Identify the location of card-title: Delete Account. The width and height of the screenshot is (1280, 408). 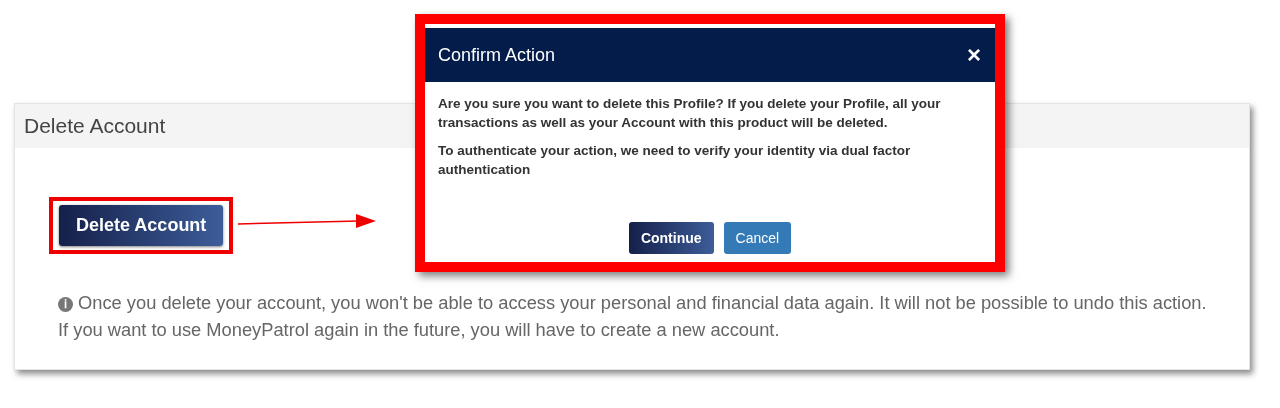
(95, 126).